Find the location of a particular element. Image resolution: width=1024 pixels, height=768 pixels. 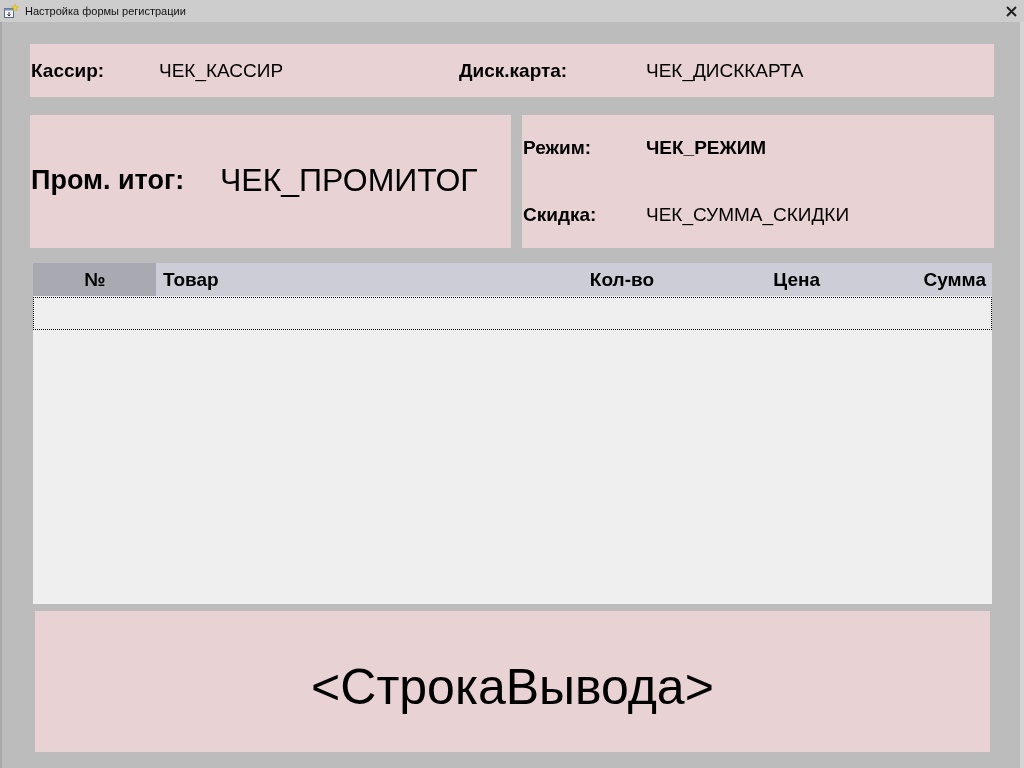

field-label: Диск.карта: is located at coordinates (514, 70).